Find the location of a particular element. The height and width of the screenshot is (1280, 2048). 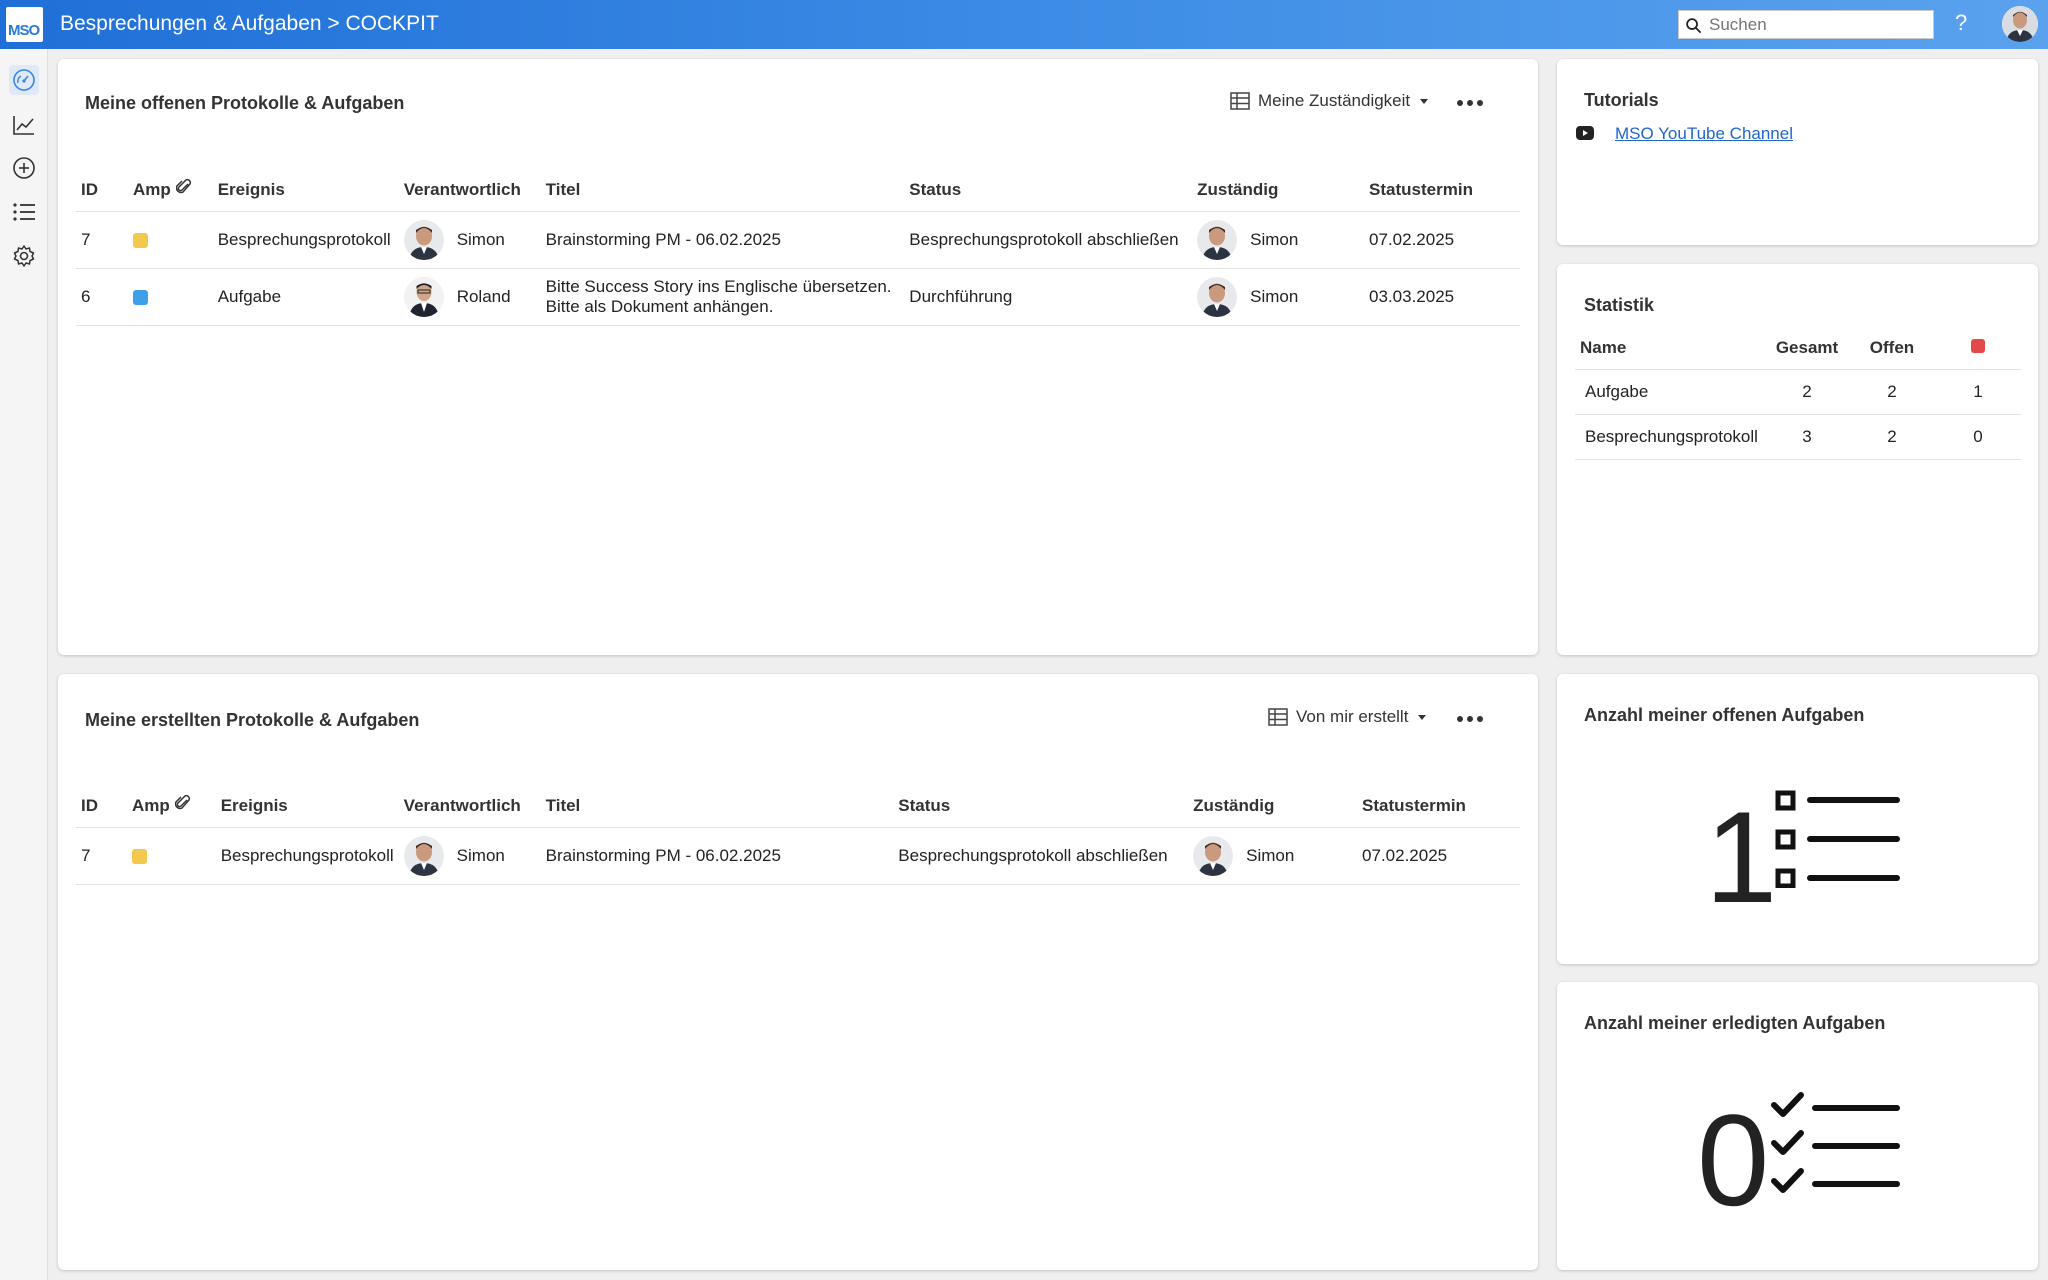

cell-id: 6 is located at coordinates (102, 297).